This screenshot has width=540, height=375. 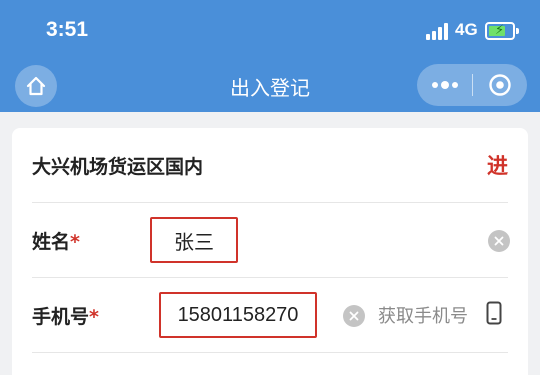 I want to click on direction-indicator: 进, so click(x=497, y=165).